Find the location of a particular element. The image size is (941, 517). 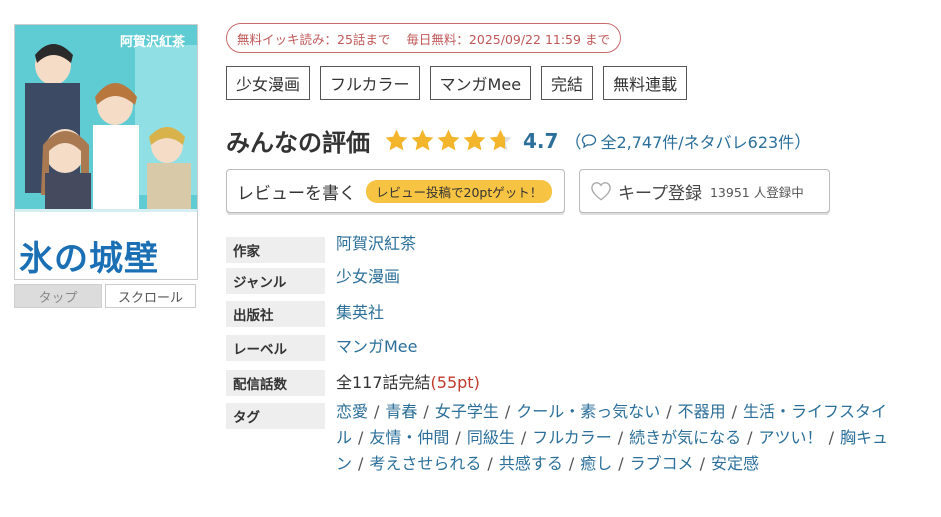

tag-button: 無料連載 is located at coordinates (645, 83).